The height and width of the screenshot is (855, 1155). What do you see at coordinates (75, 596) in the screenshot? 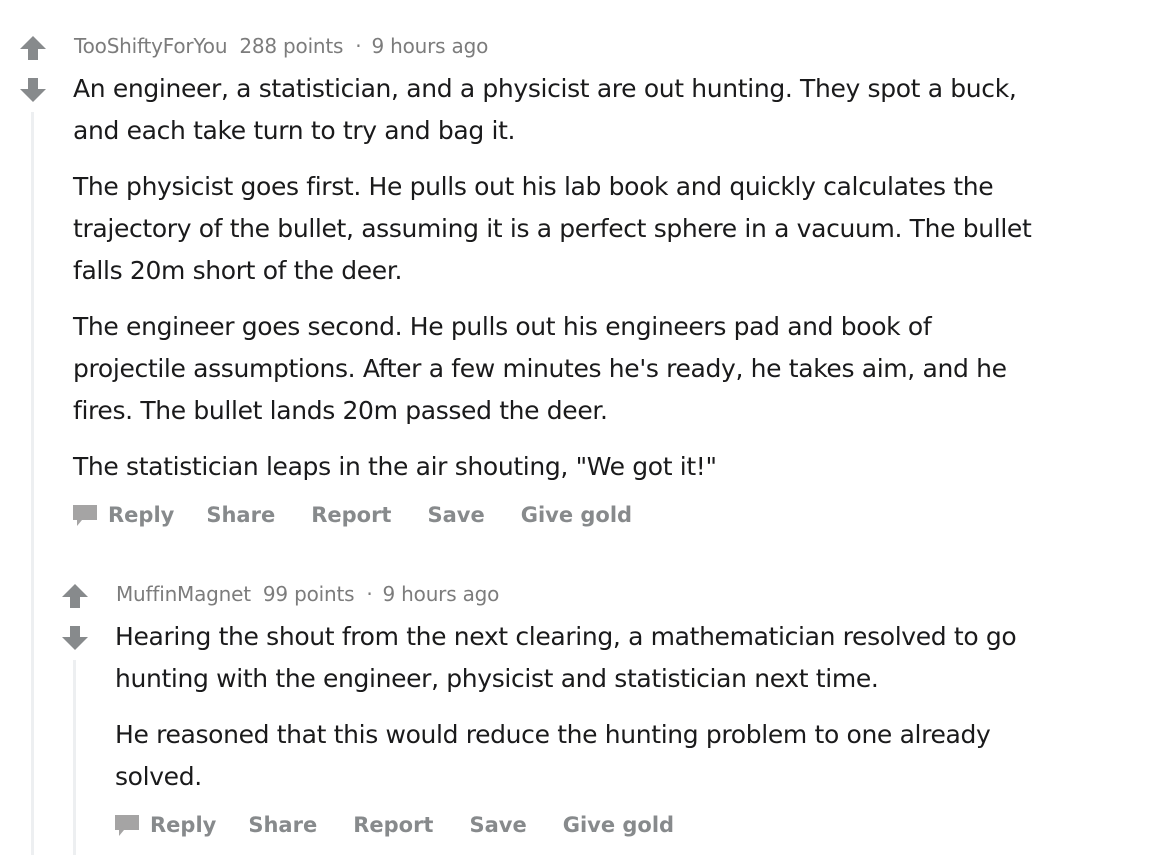
I see `upvote-arrow-icon` at bounding box center [75, 596].